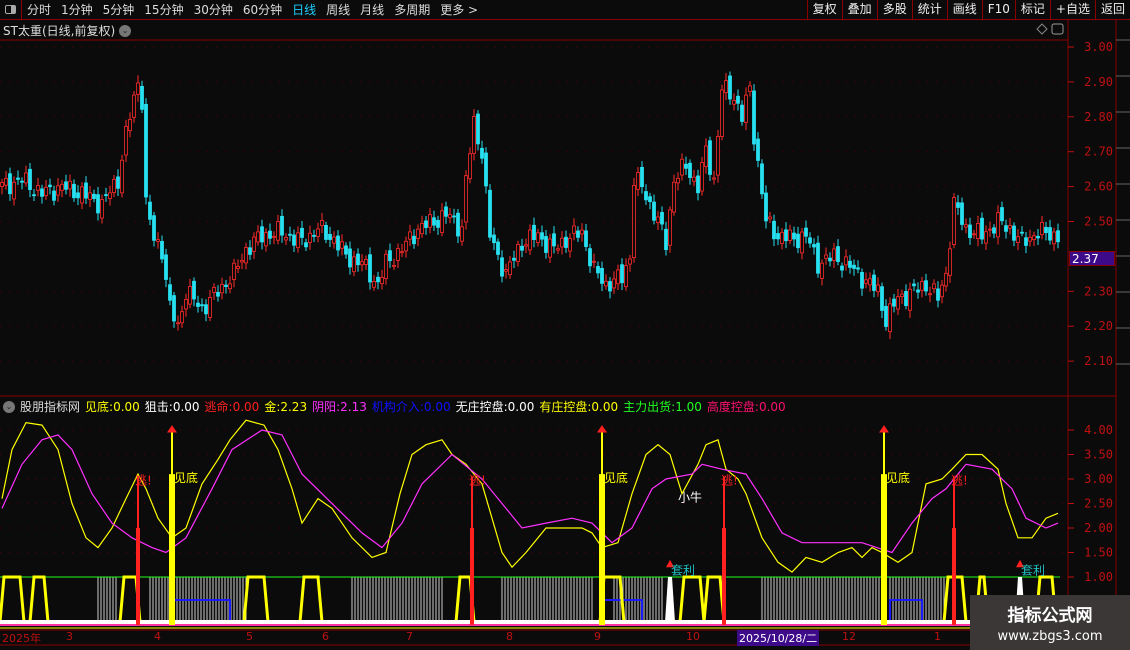  Describe the element at coordinates (172, 527) in the screenshot. I see `bottom-signal-bar` at that location.